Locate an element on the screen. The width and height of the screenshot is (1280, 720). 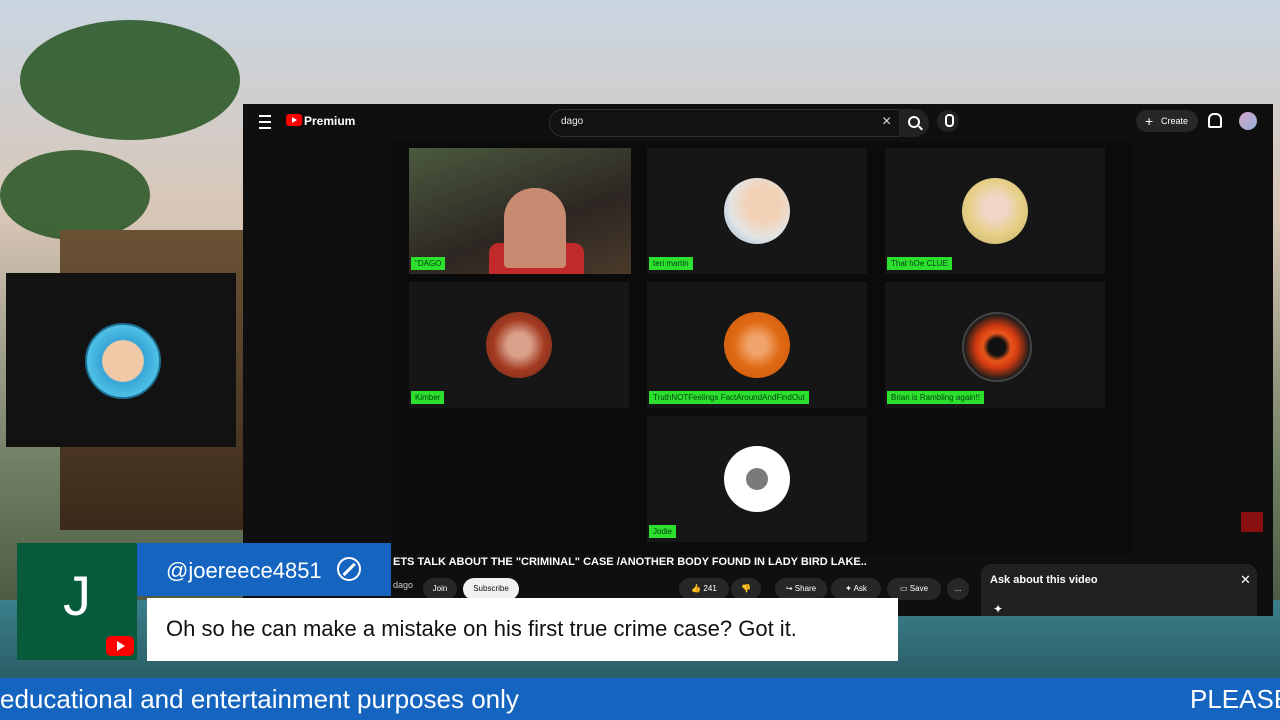
save-label: Save is located at coordinates (919, 588).